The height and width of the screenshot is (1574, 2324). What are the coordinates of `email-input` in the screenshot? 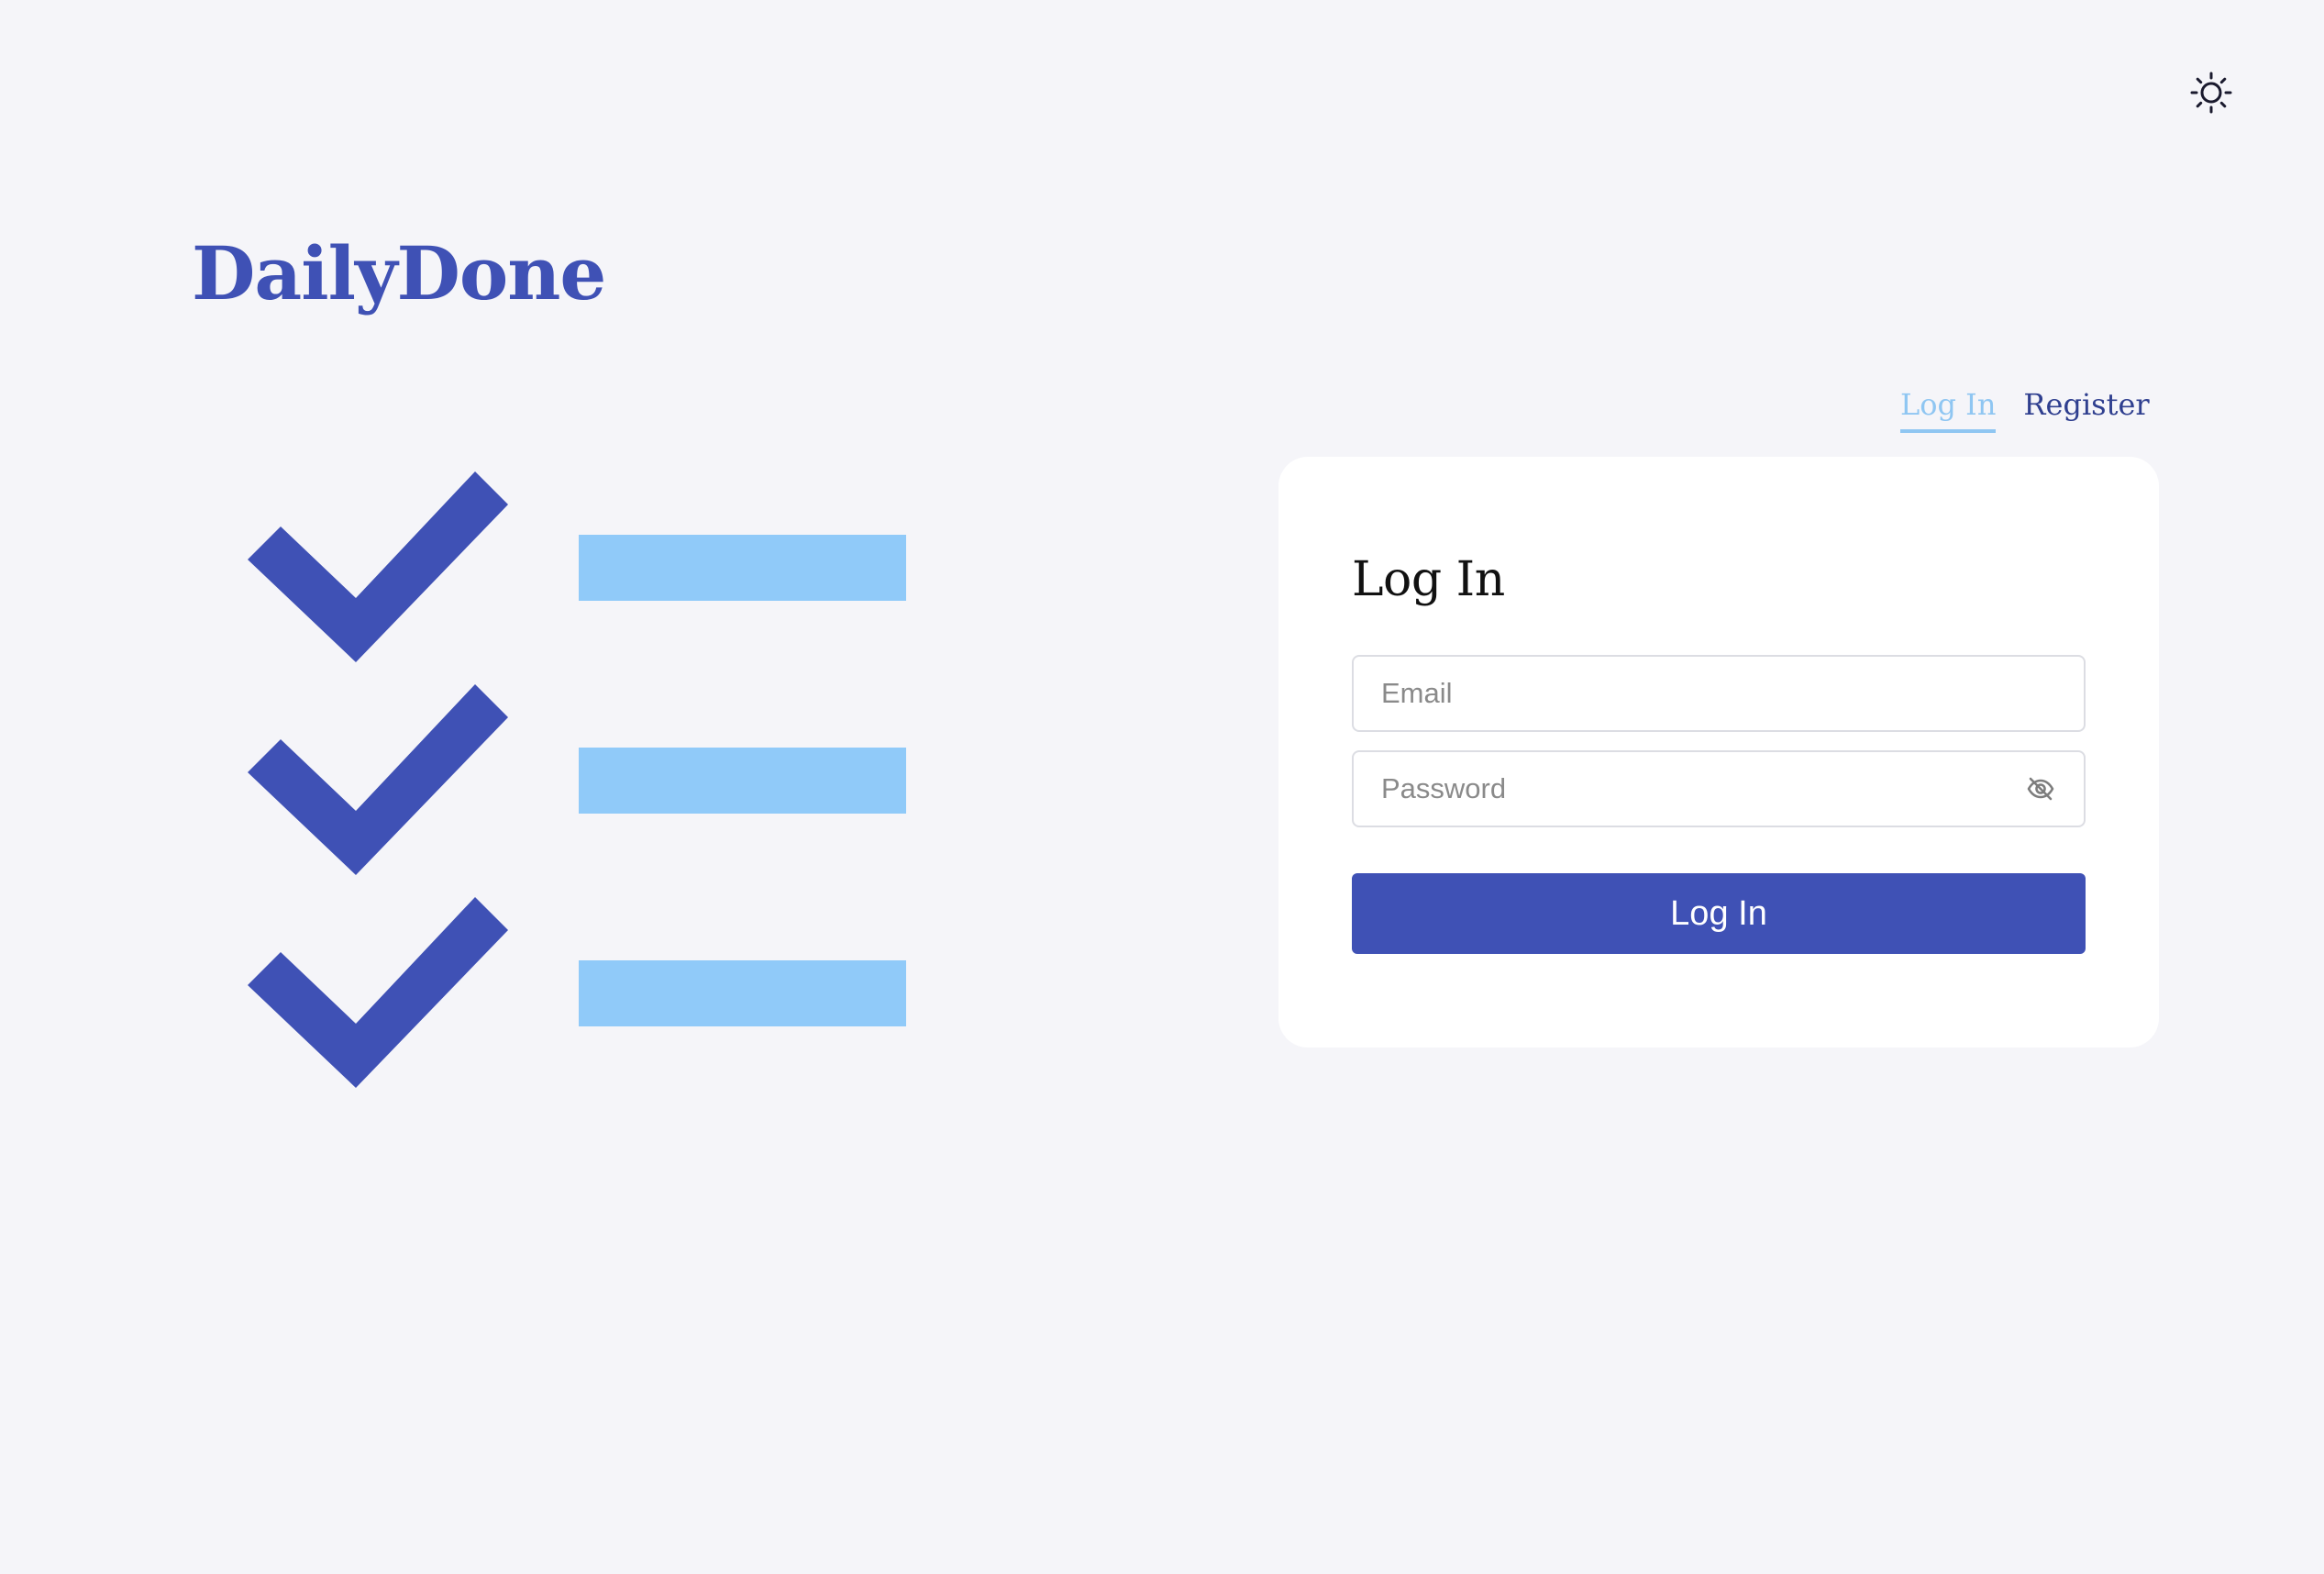 It's located at (1719, 693).